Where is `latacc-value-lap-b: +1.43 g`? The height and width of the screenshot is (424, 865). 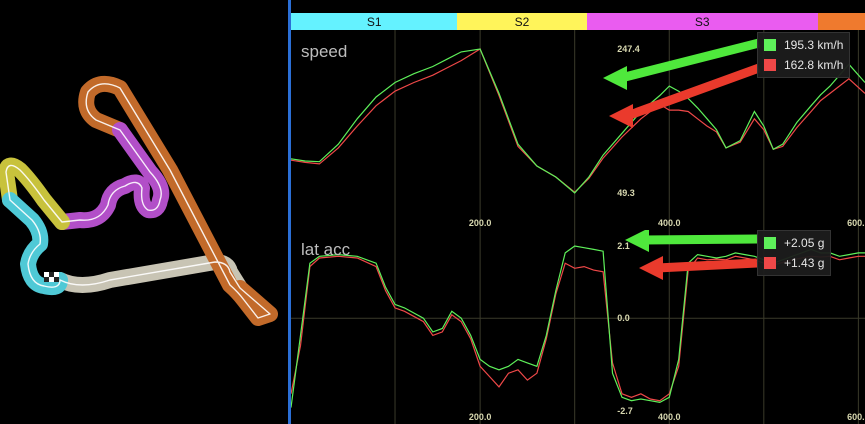 latacc-value-lap-b: +1.43 g is located at coordinates (804, 263).